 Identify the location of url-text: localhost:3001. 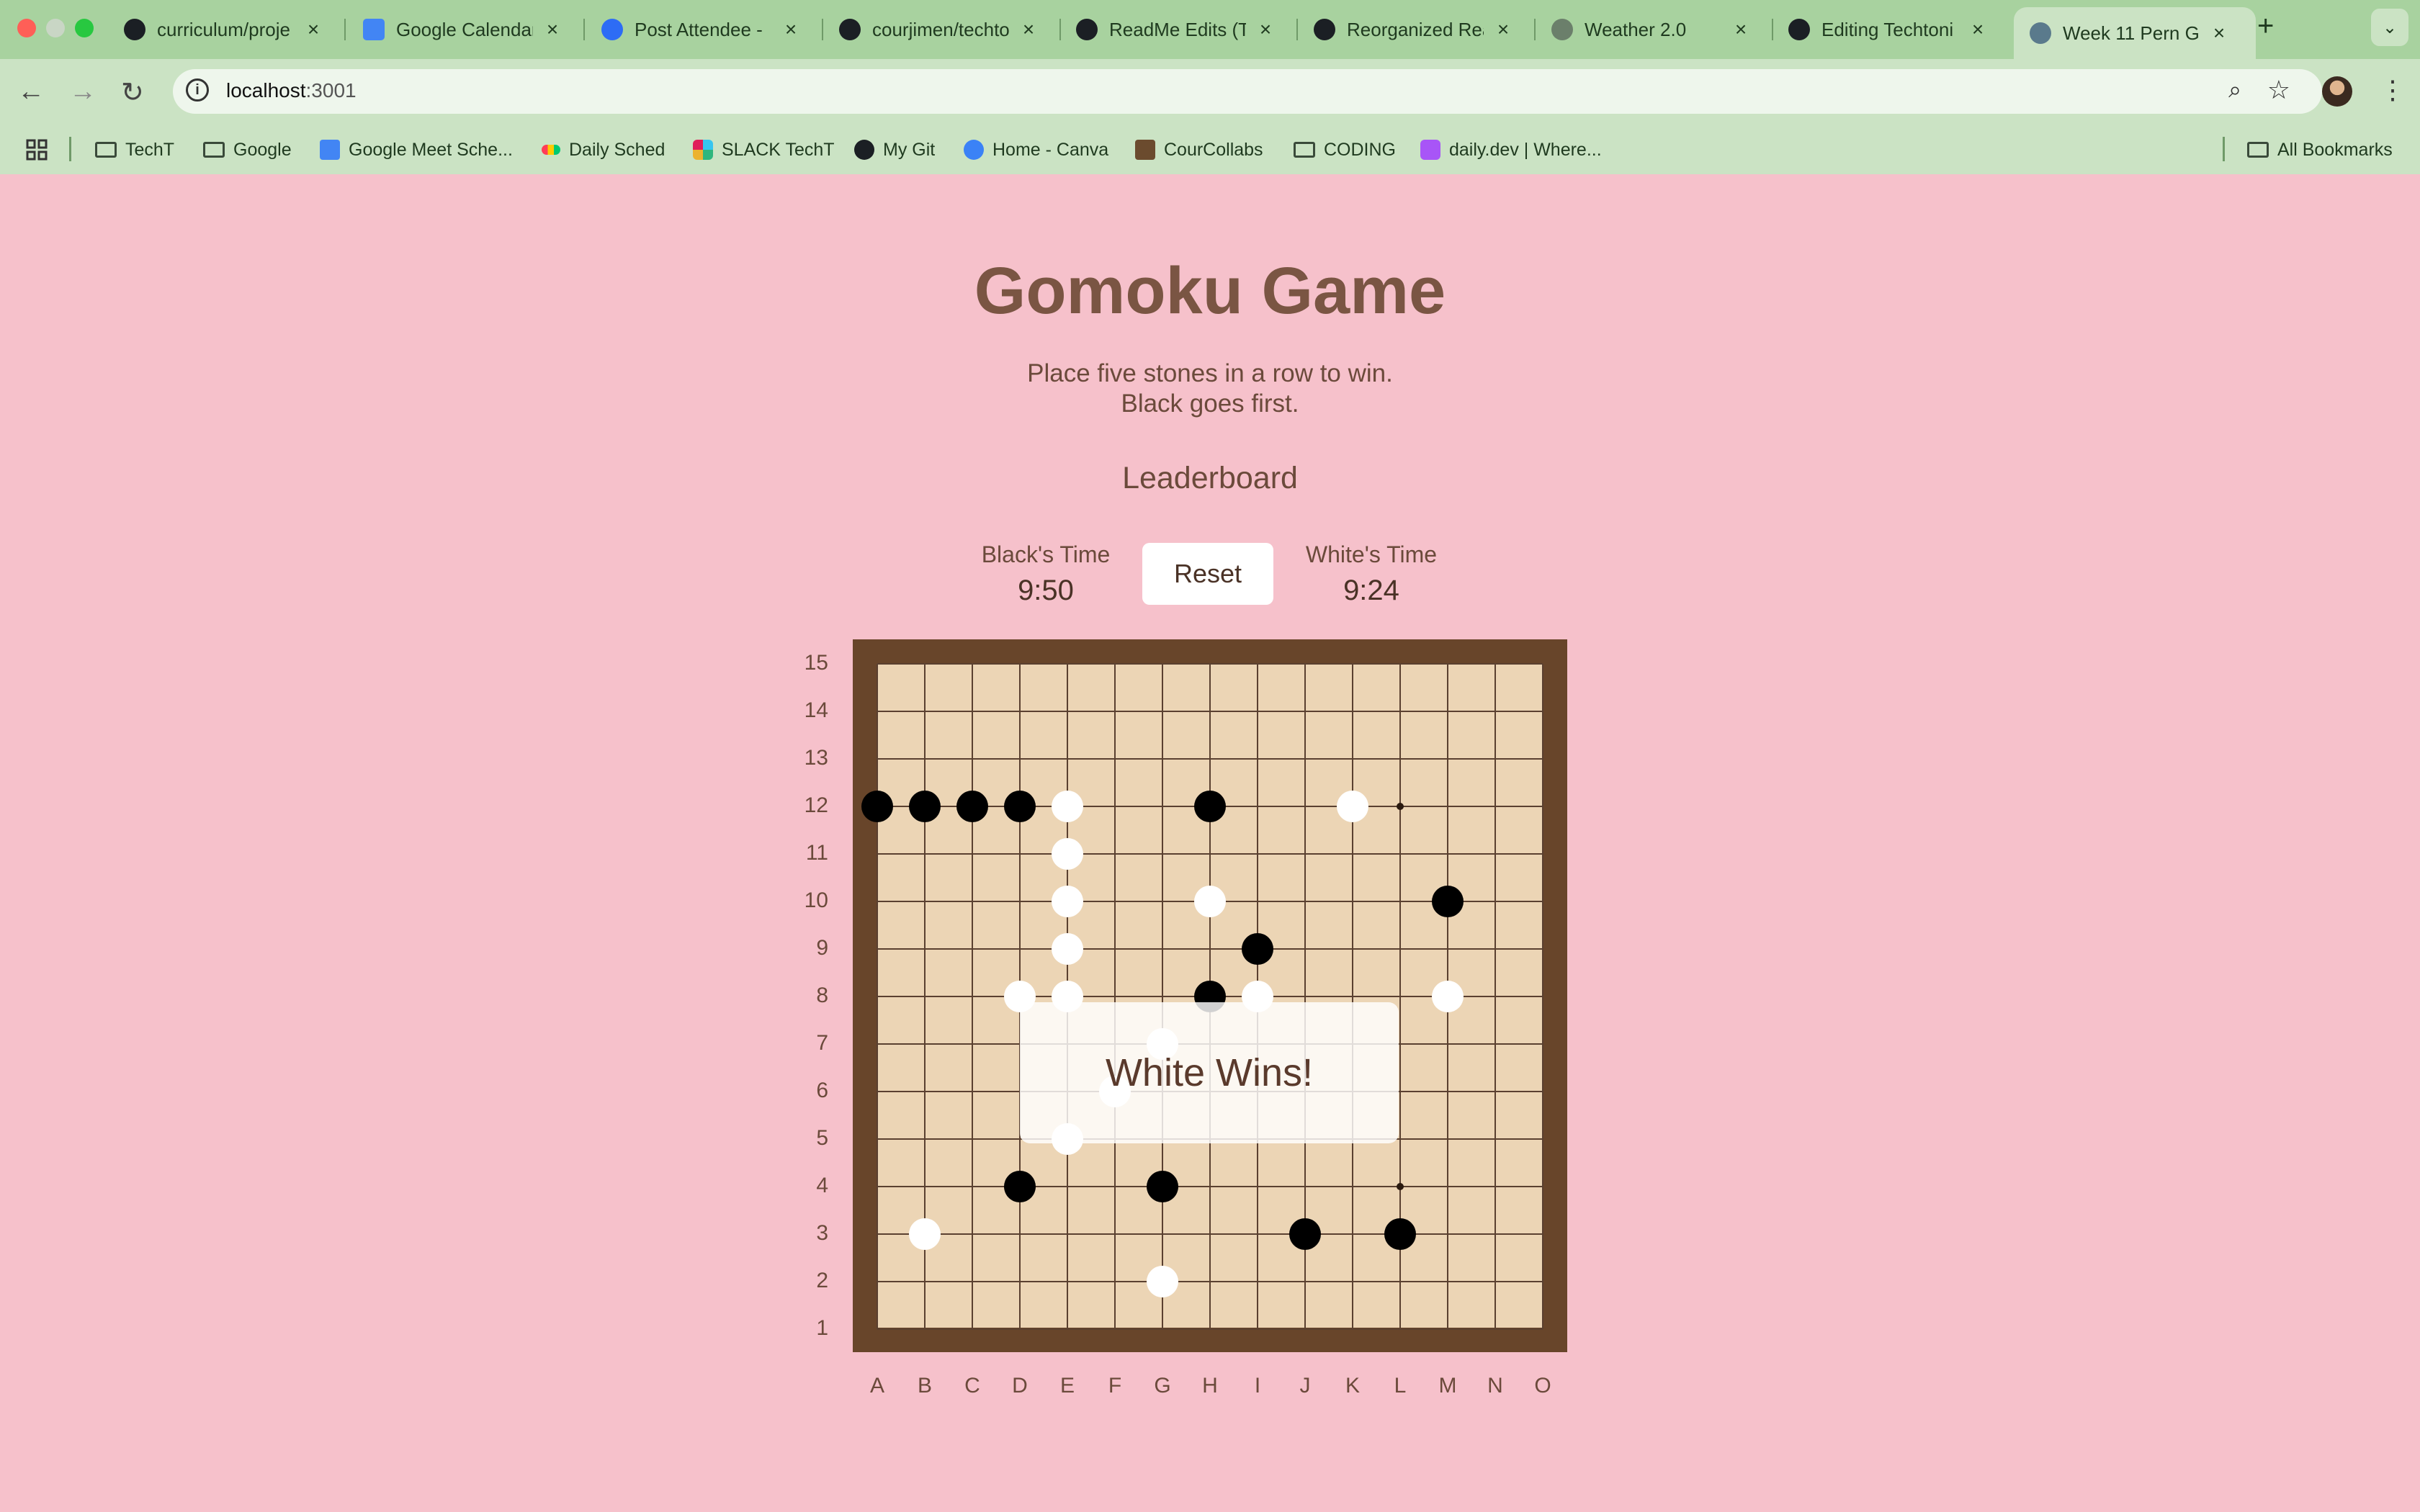
(291, 90).